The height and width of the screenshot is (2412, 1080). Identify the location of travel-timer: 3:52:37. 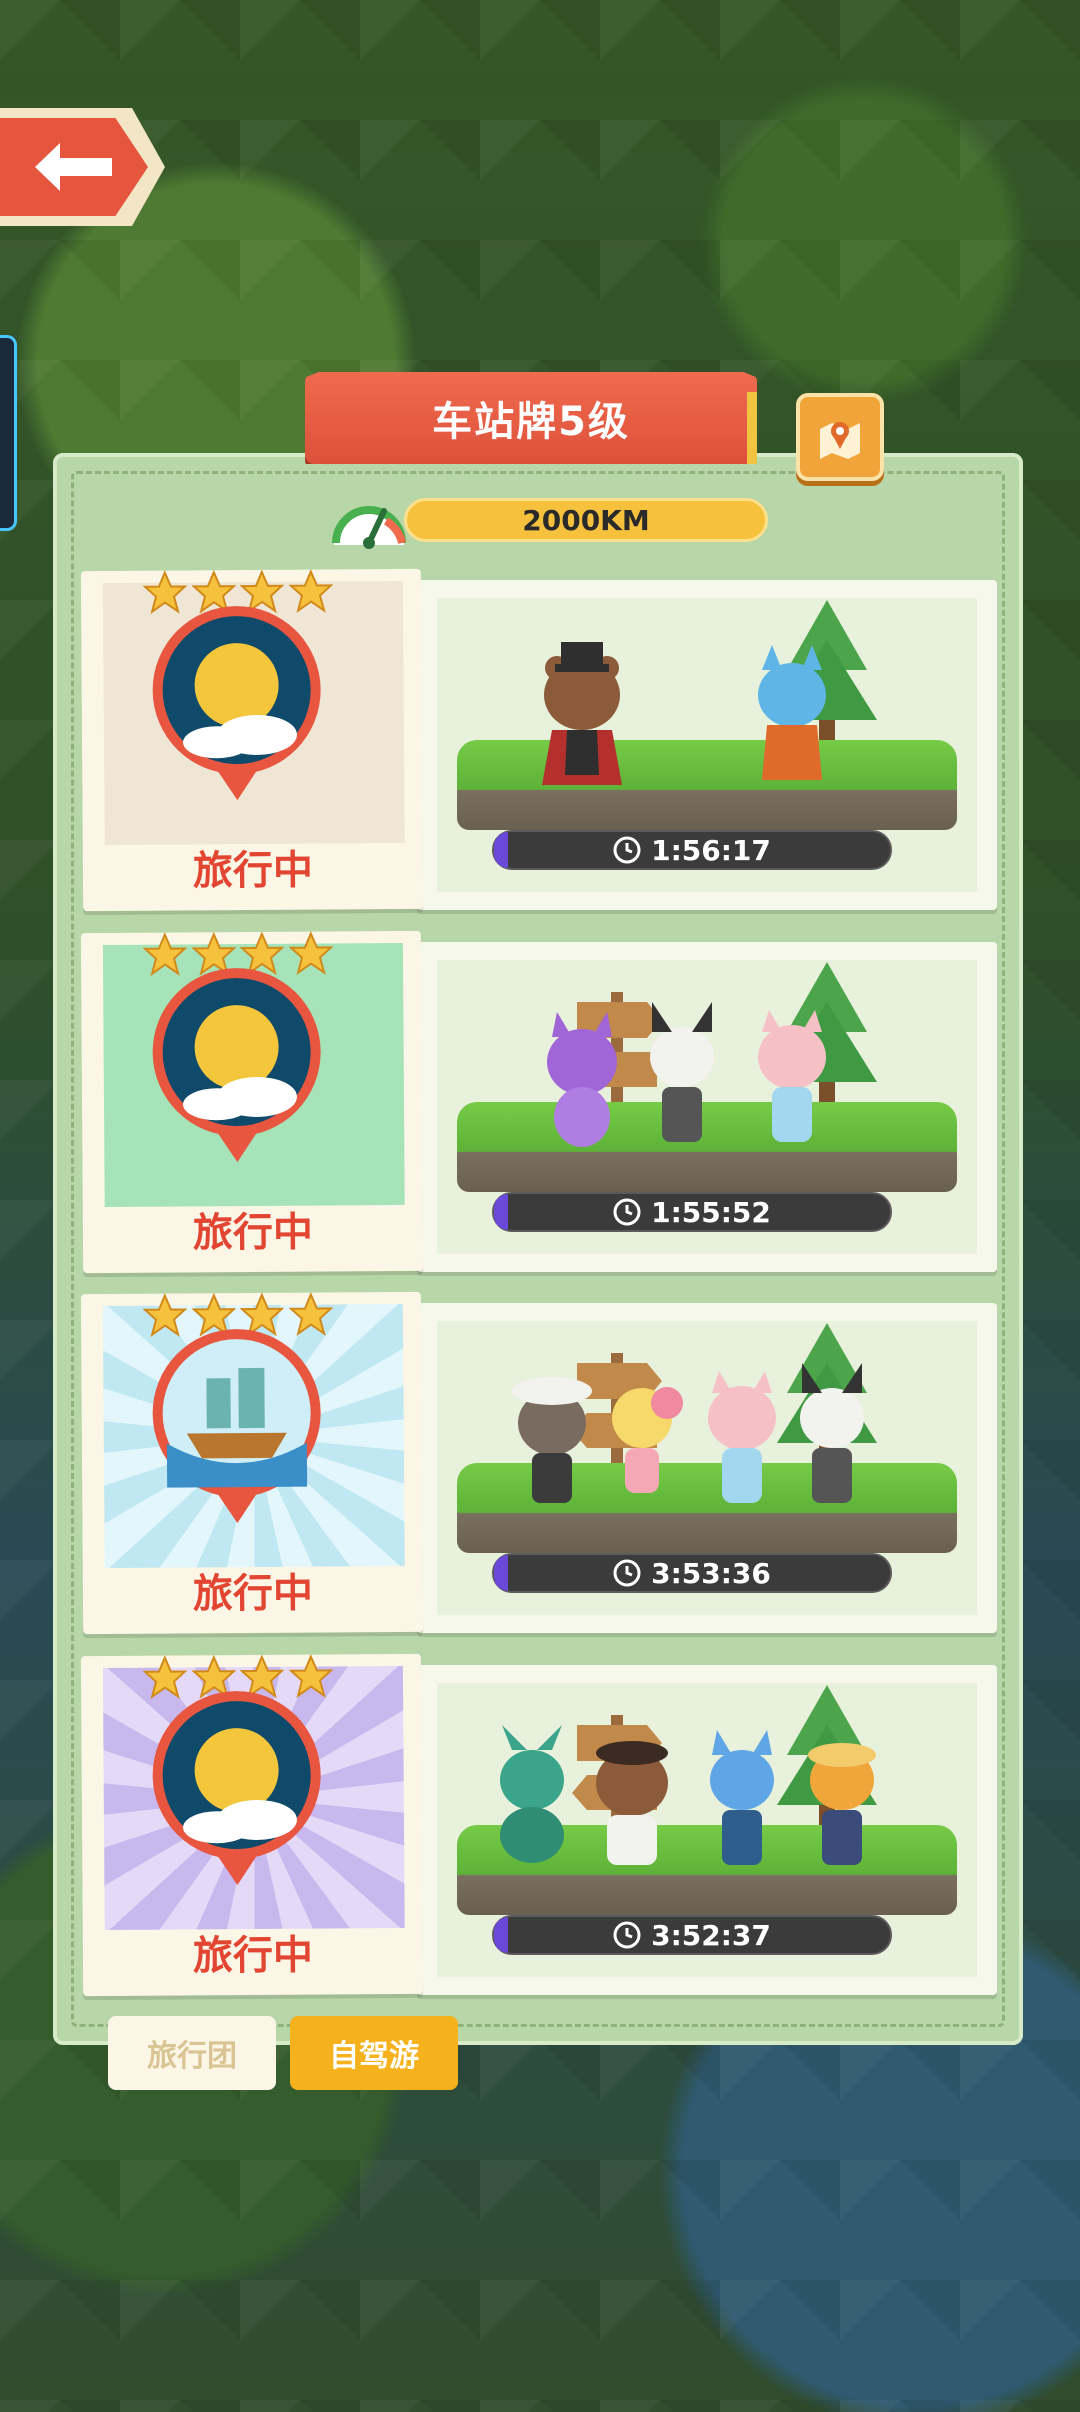
(692, 1935).